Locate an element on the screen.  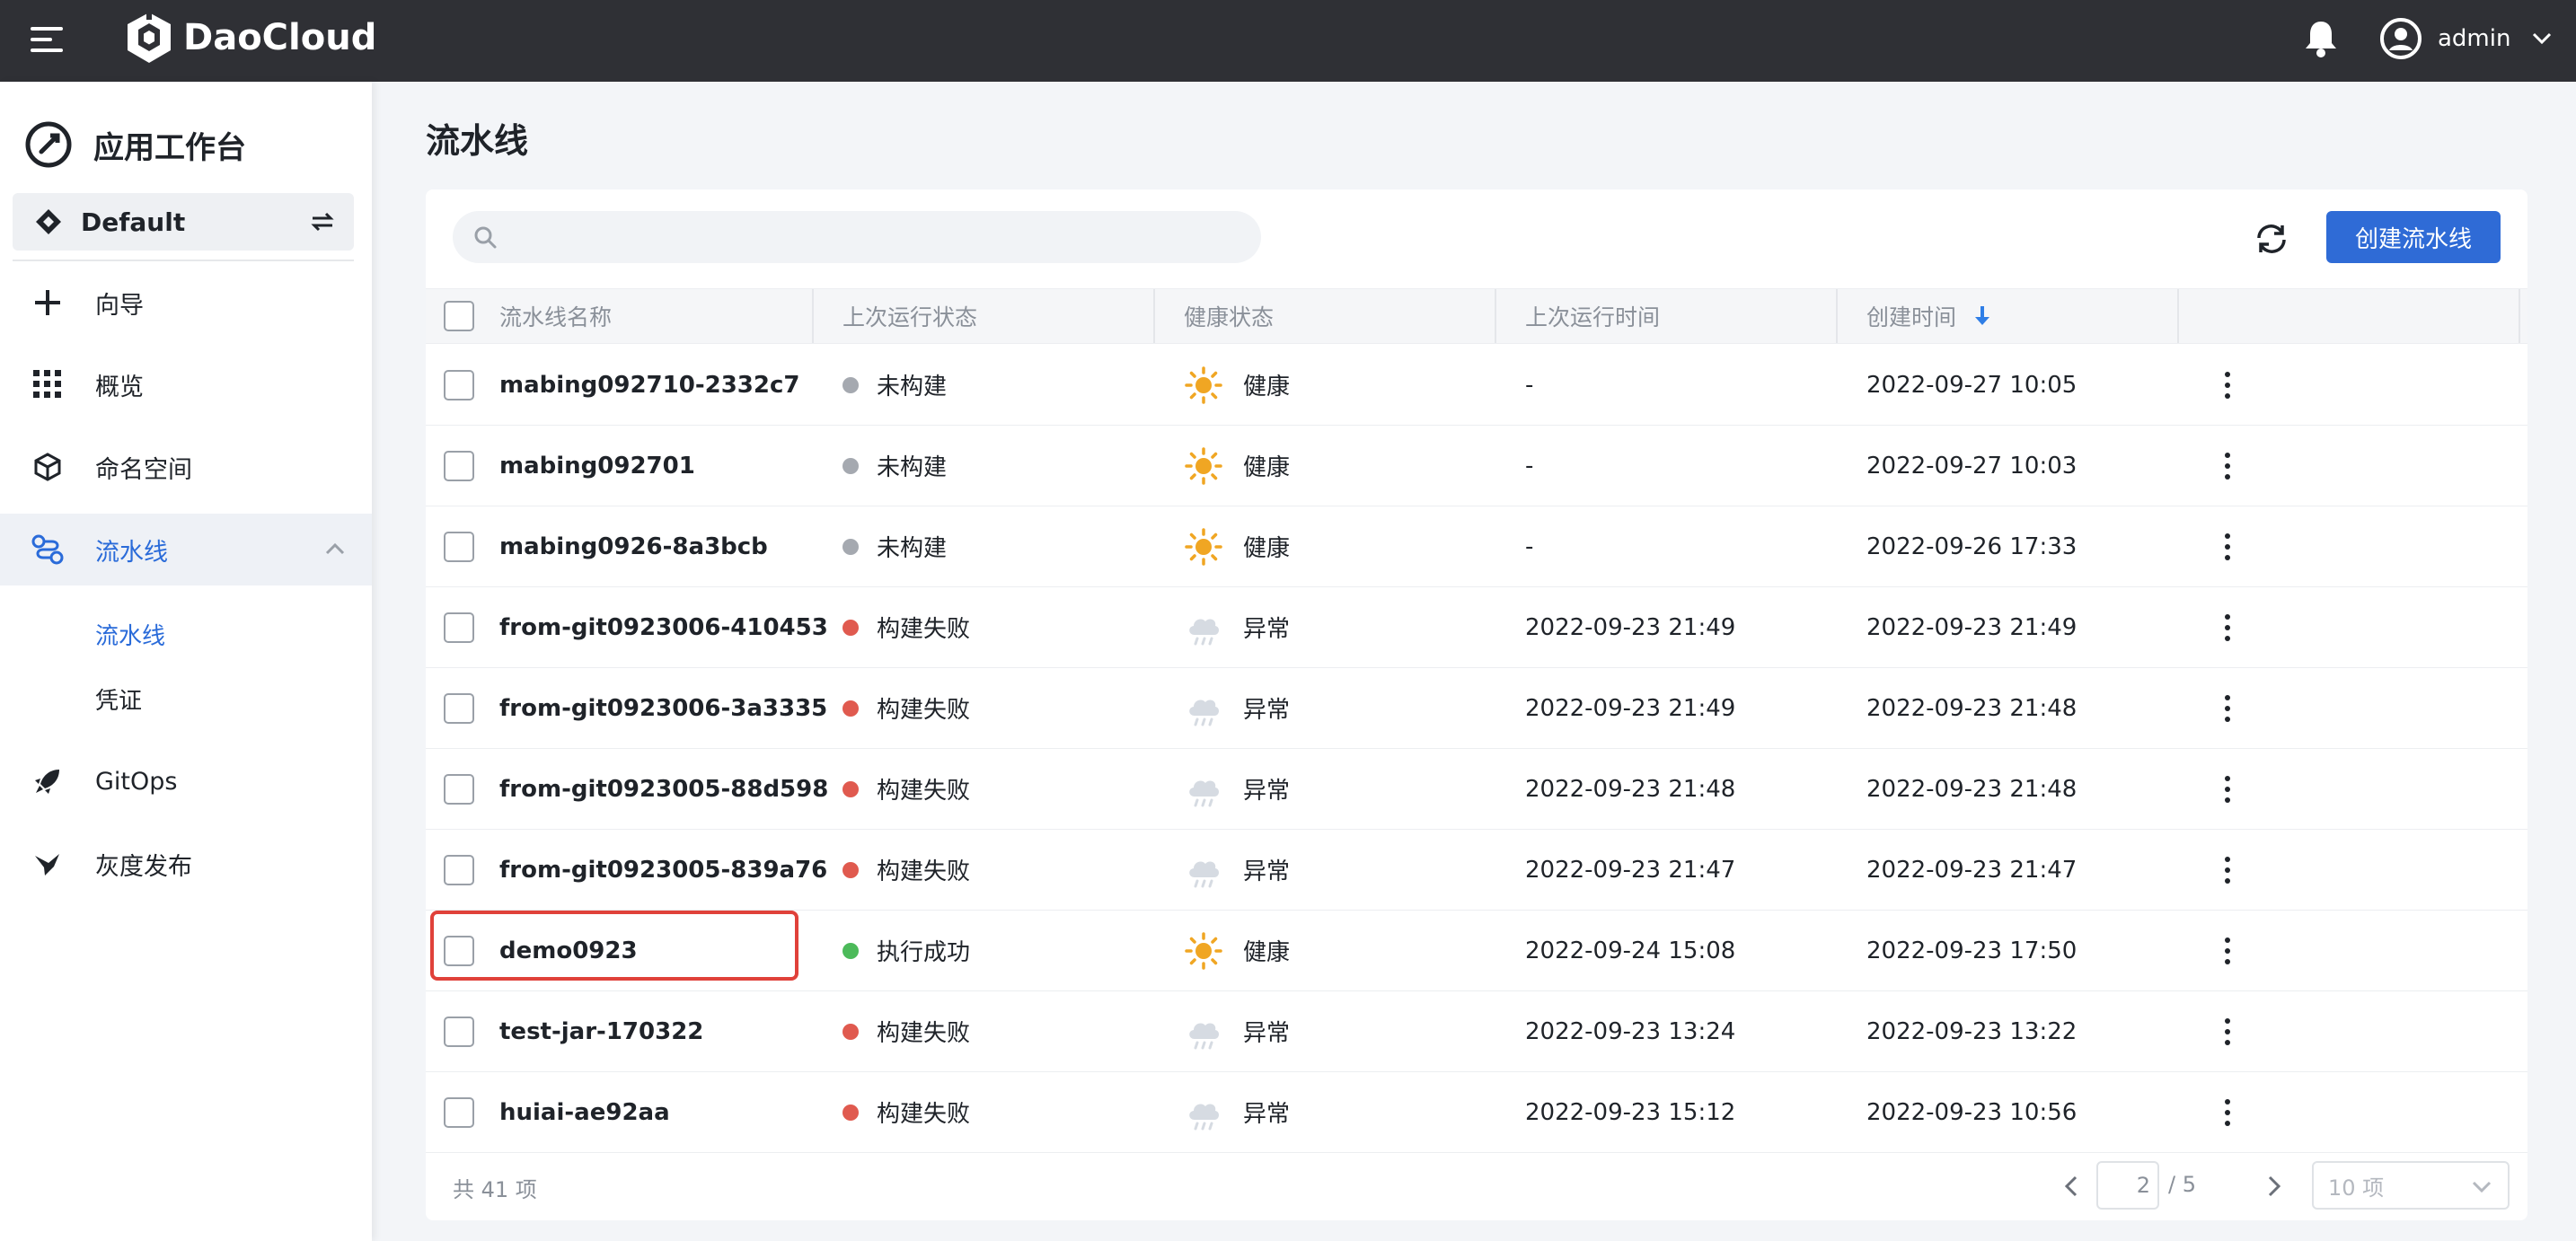
logo: DaoCloud is located at coordinates (250, 38).